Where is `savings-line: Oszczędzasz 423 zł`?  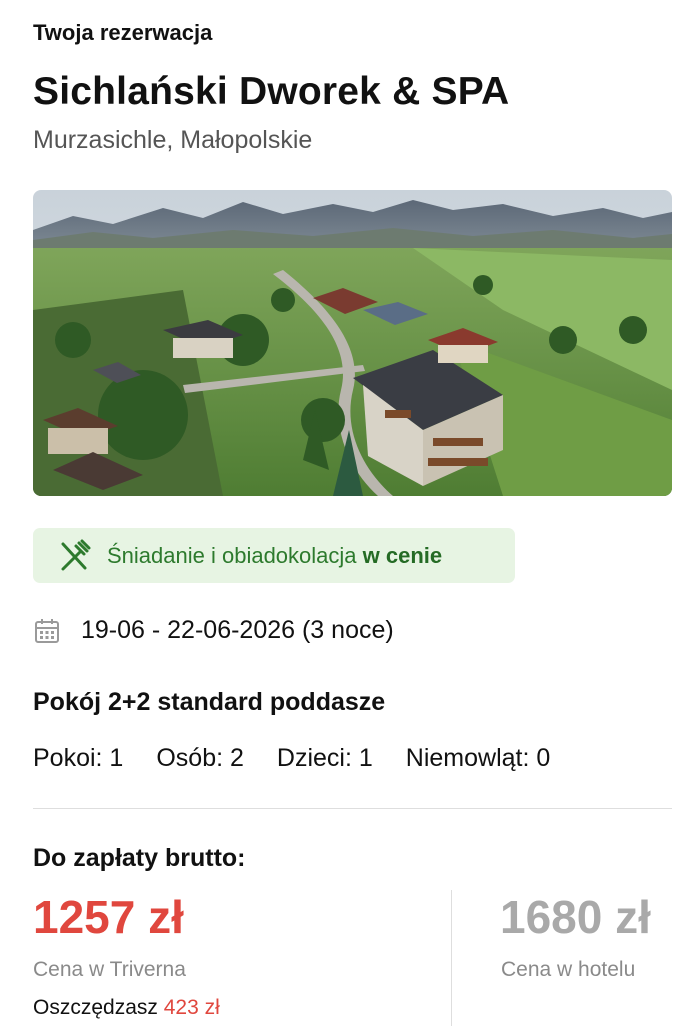
savings-line: Oszczędzasz 423 zł is located at coordinates (126, 1008).